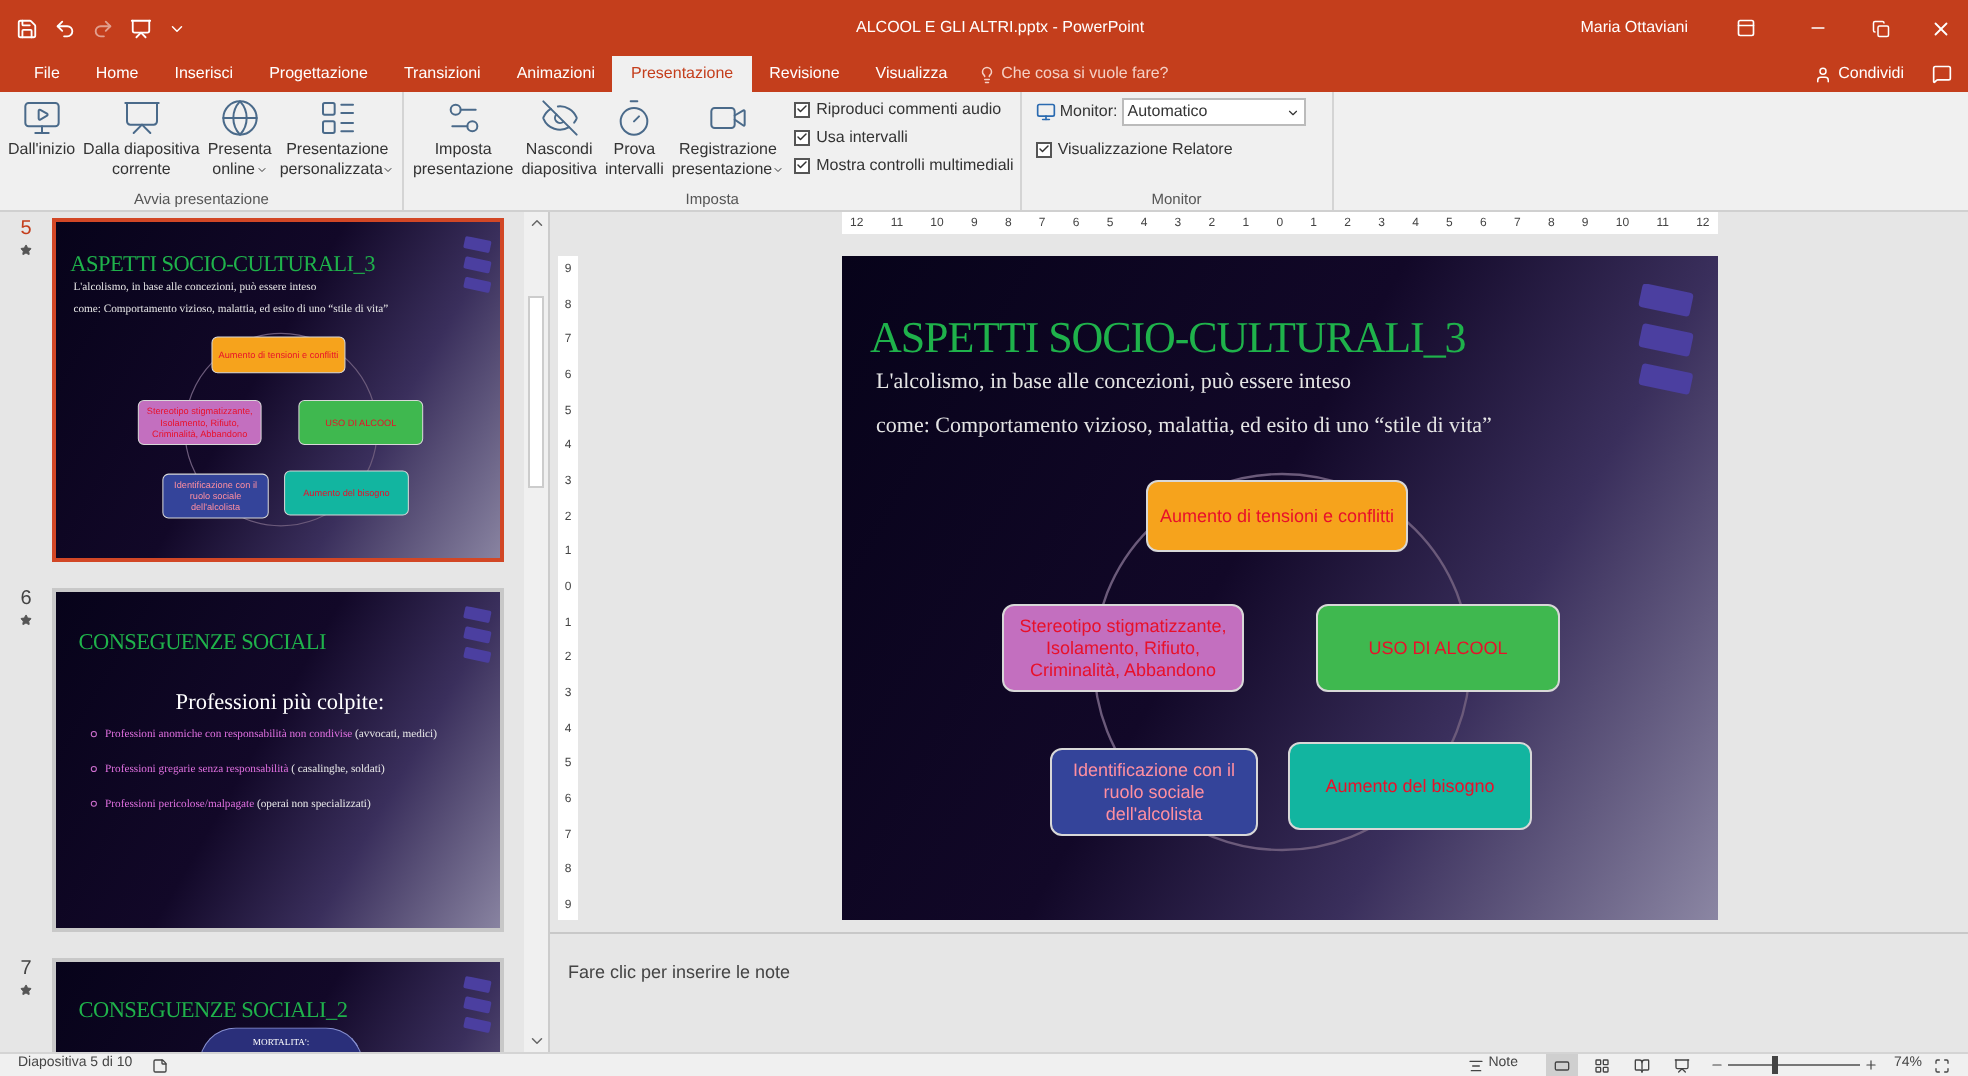  What do you see at coordinates (1859, 74) in the screenshot?
I see `share-button: Condividi` at bounding box center [1859, 74].